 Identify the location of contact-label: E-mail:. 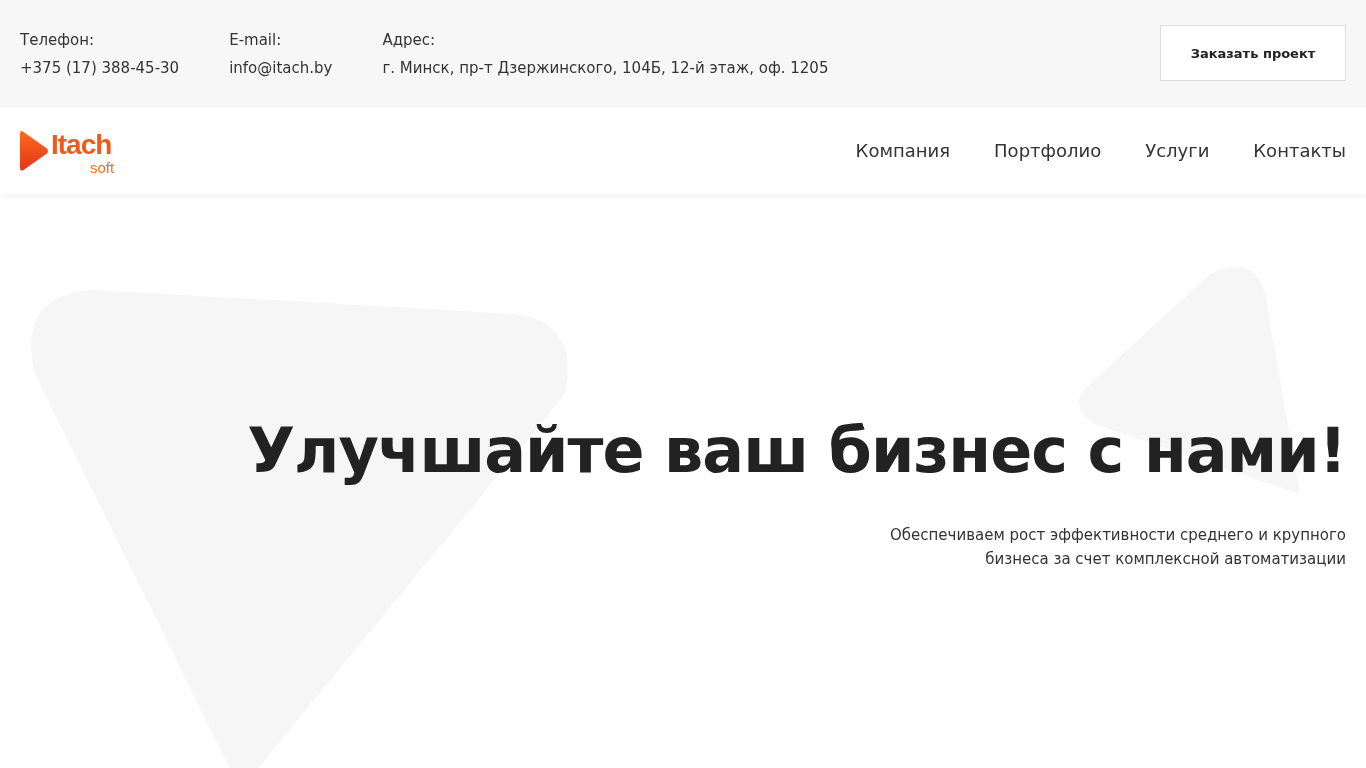
(256, 39).